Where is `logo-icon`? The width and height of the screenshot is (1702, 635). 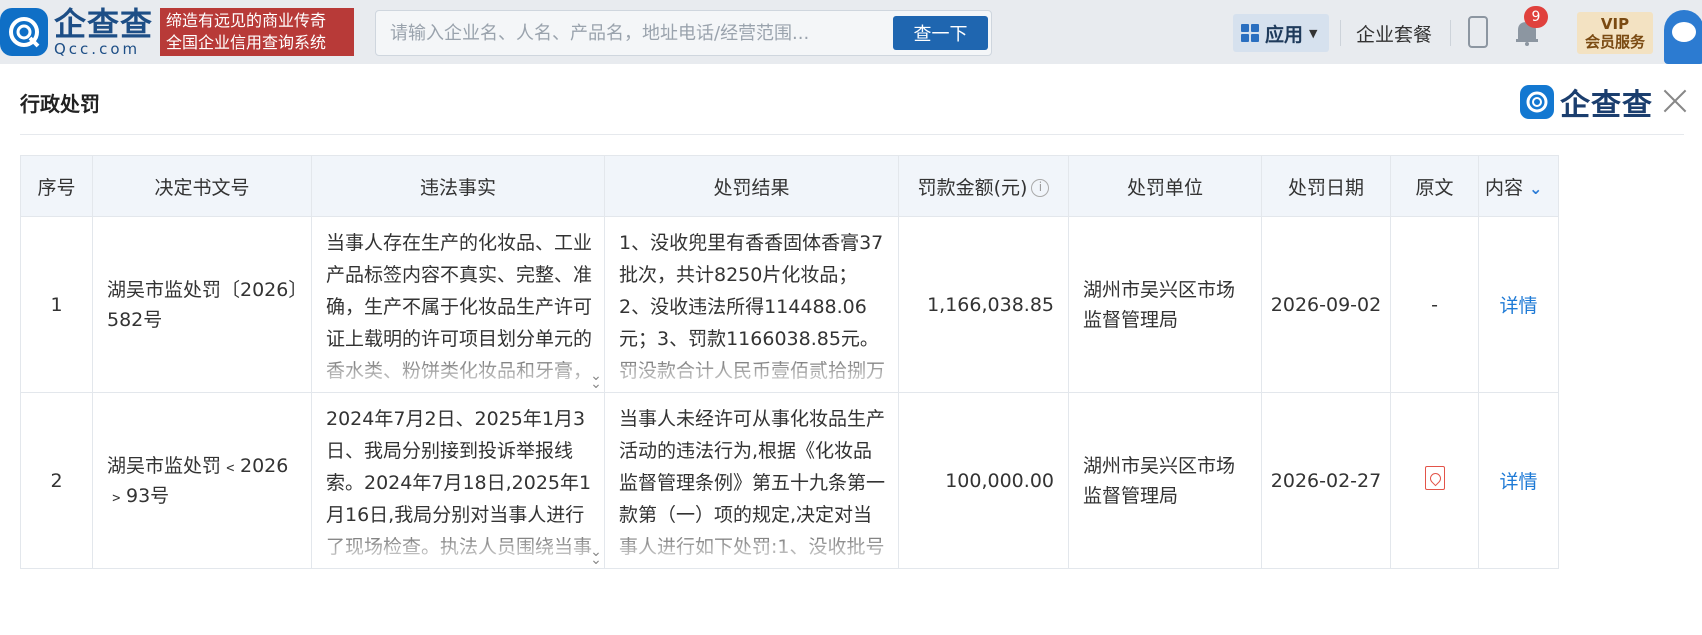 logo-icon is located at coordinates (24, 32).